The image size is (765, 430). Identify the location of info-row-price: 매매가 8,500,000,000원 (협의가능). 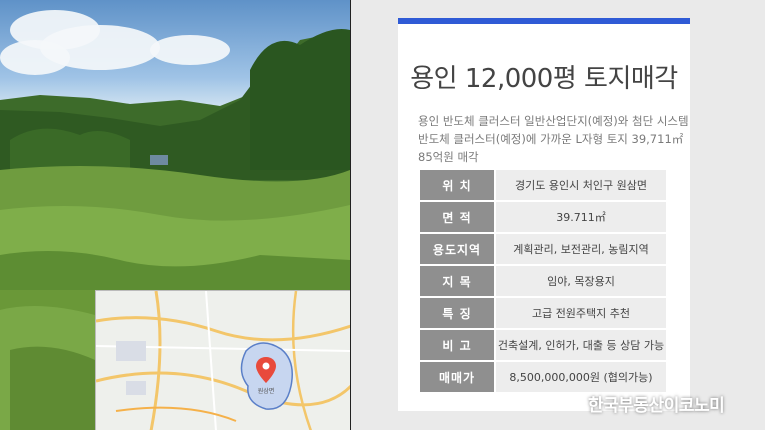
(543, 377).